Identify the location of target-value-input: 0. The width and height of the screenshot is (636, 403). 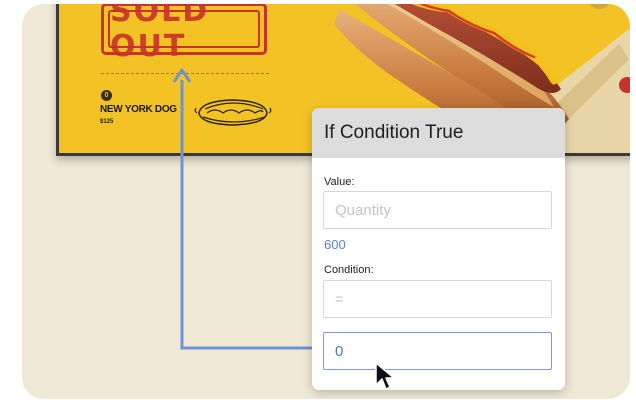
(437, 351).